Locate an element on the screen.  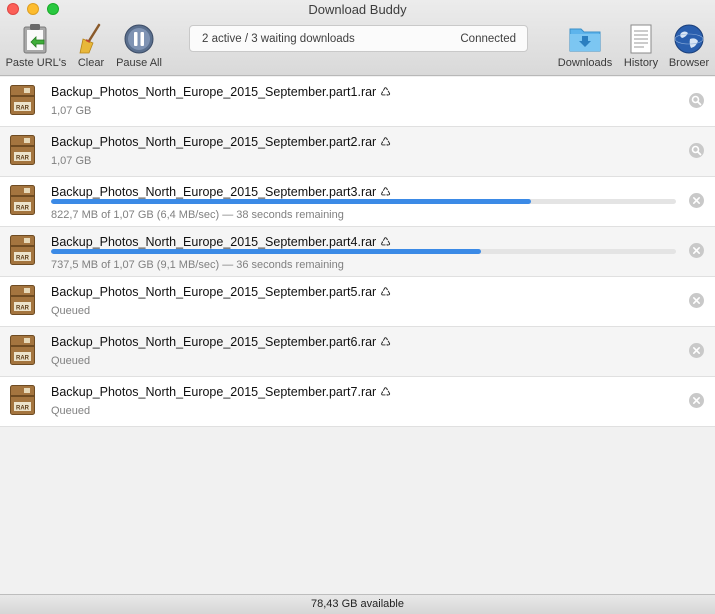
status-display: 2 active / 3 waiting downloads Connected is located at coordinates (358, 38).